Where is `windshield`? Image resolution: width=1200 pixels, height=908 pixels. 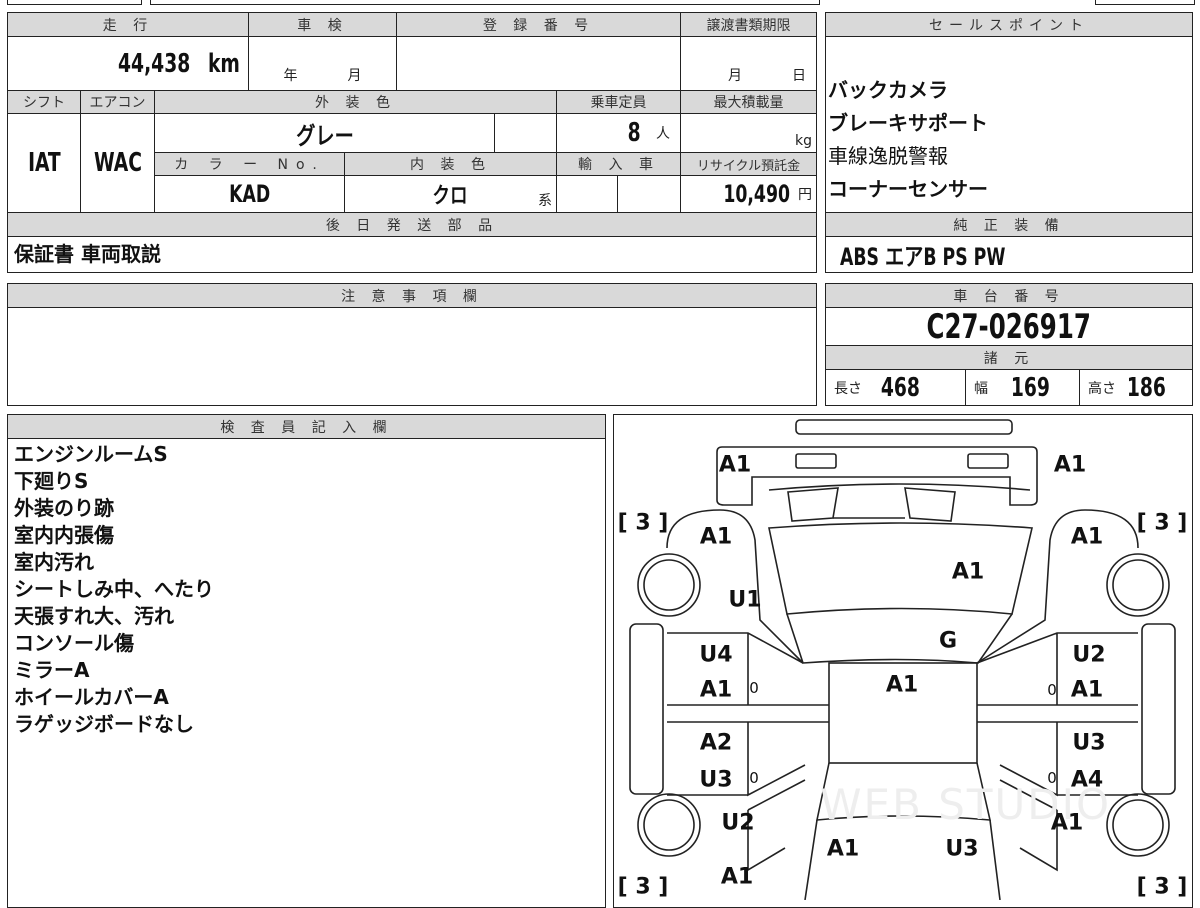
windshield is located at coordinates (899, 638).